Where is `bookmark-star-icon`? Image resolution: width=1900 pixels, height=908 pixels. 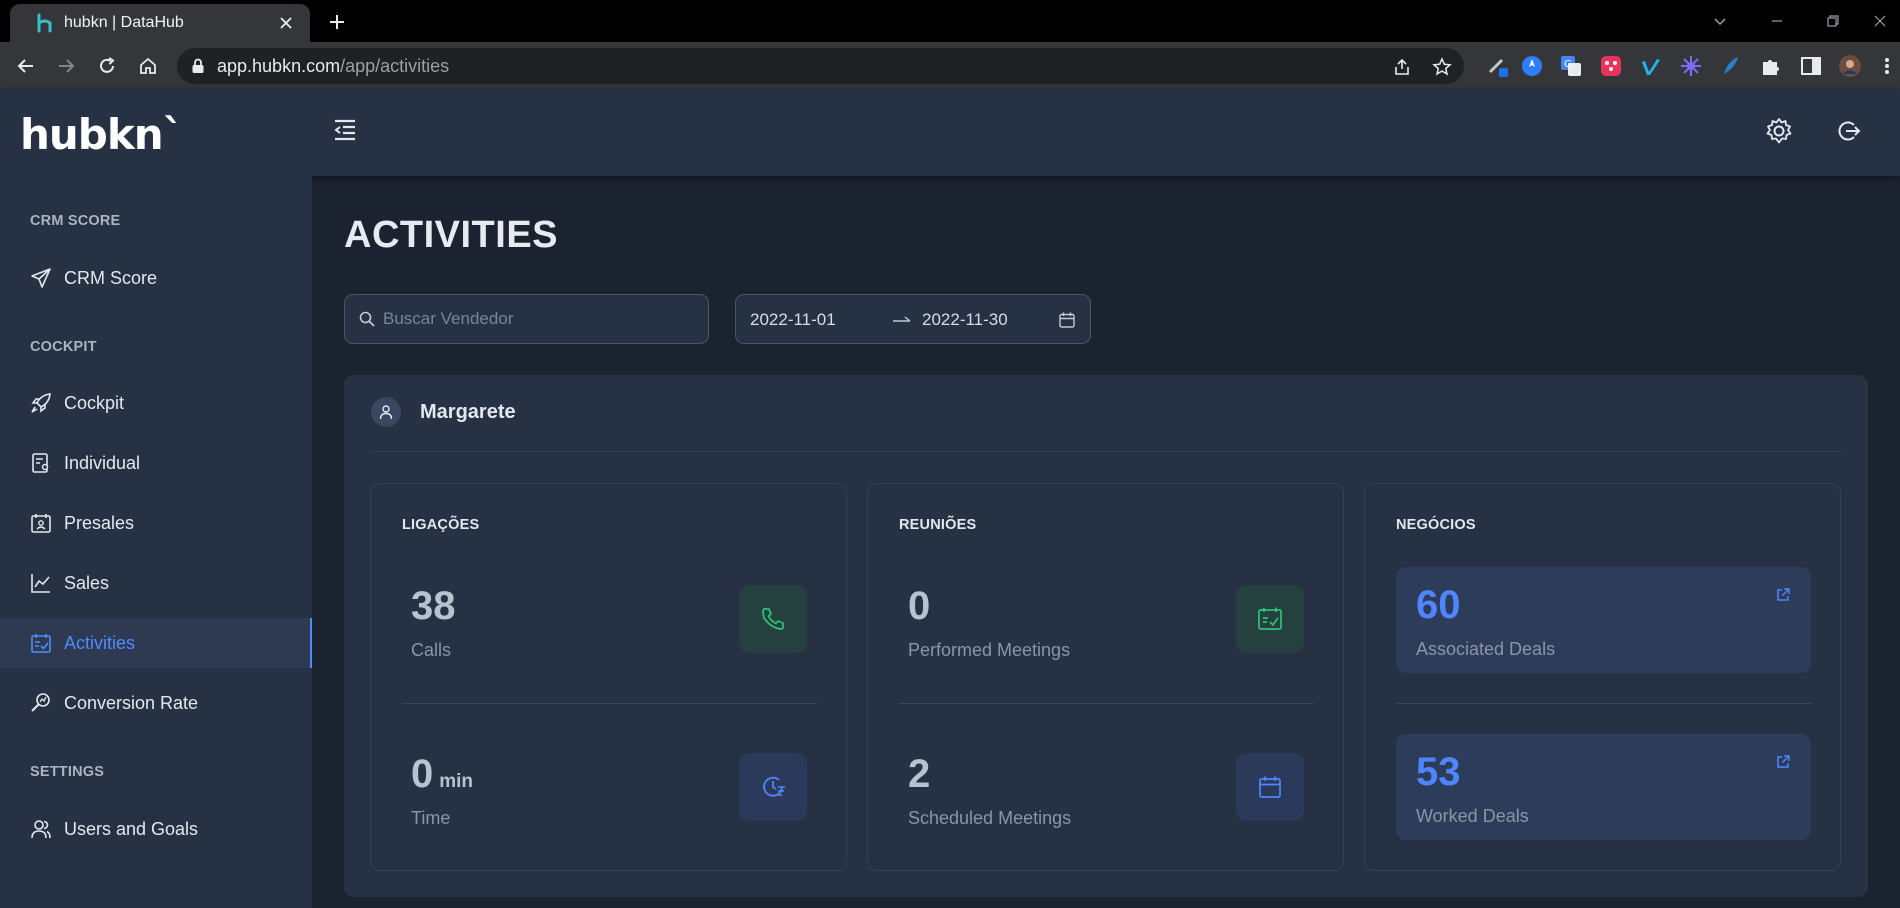
bookmark-star-icon is located at coordinates (1442, 67).